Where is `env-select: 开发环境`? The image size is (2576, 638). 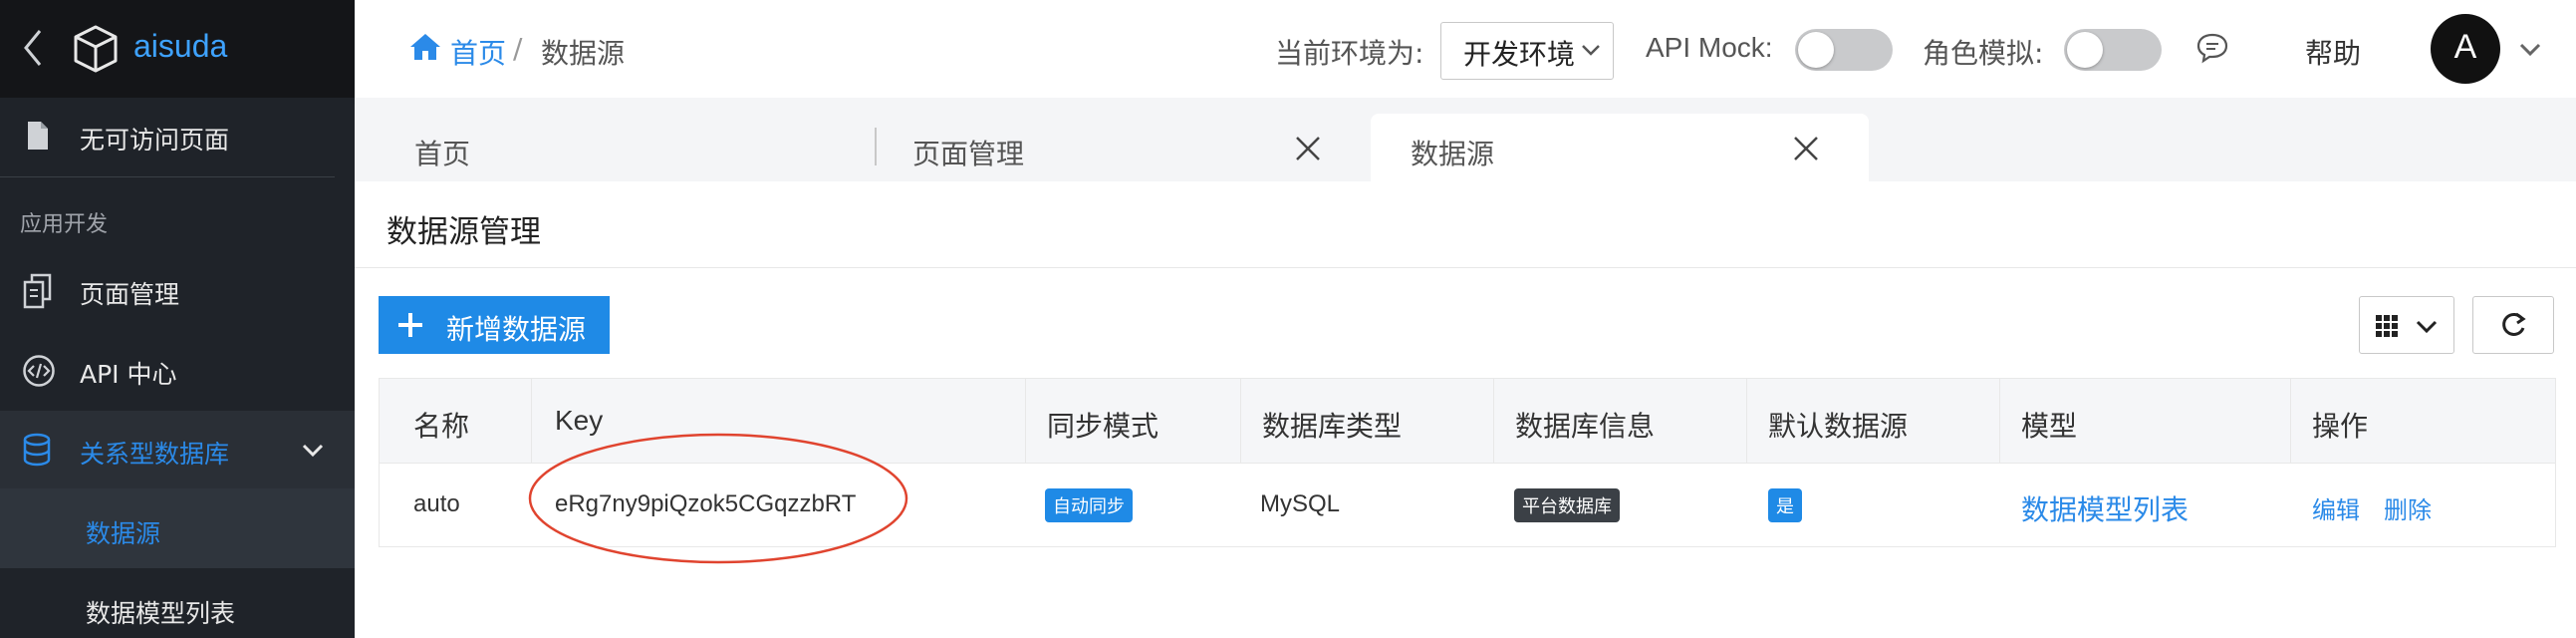 env-select: 开发环境 is located at coordinates (1527, 51).